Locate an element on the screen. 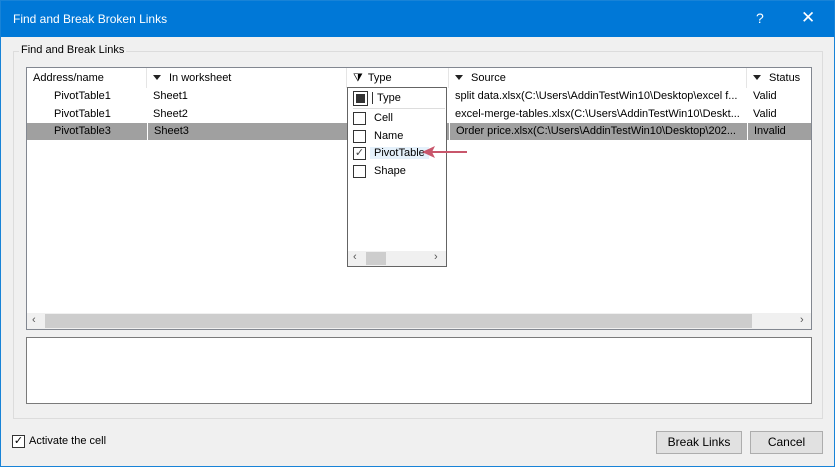  cell-worksheet: Sheet2 is located at coordinates (170, 113).